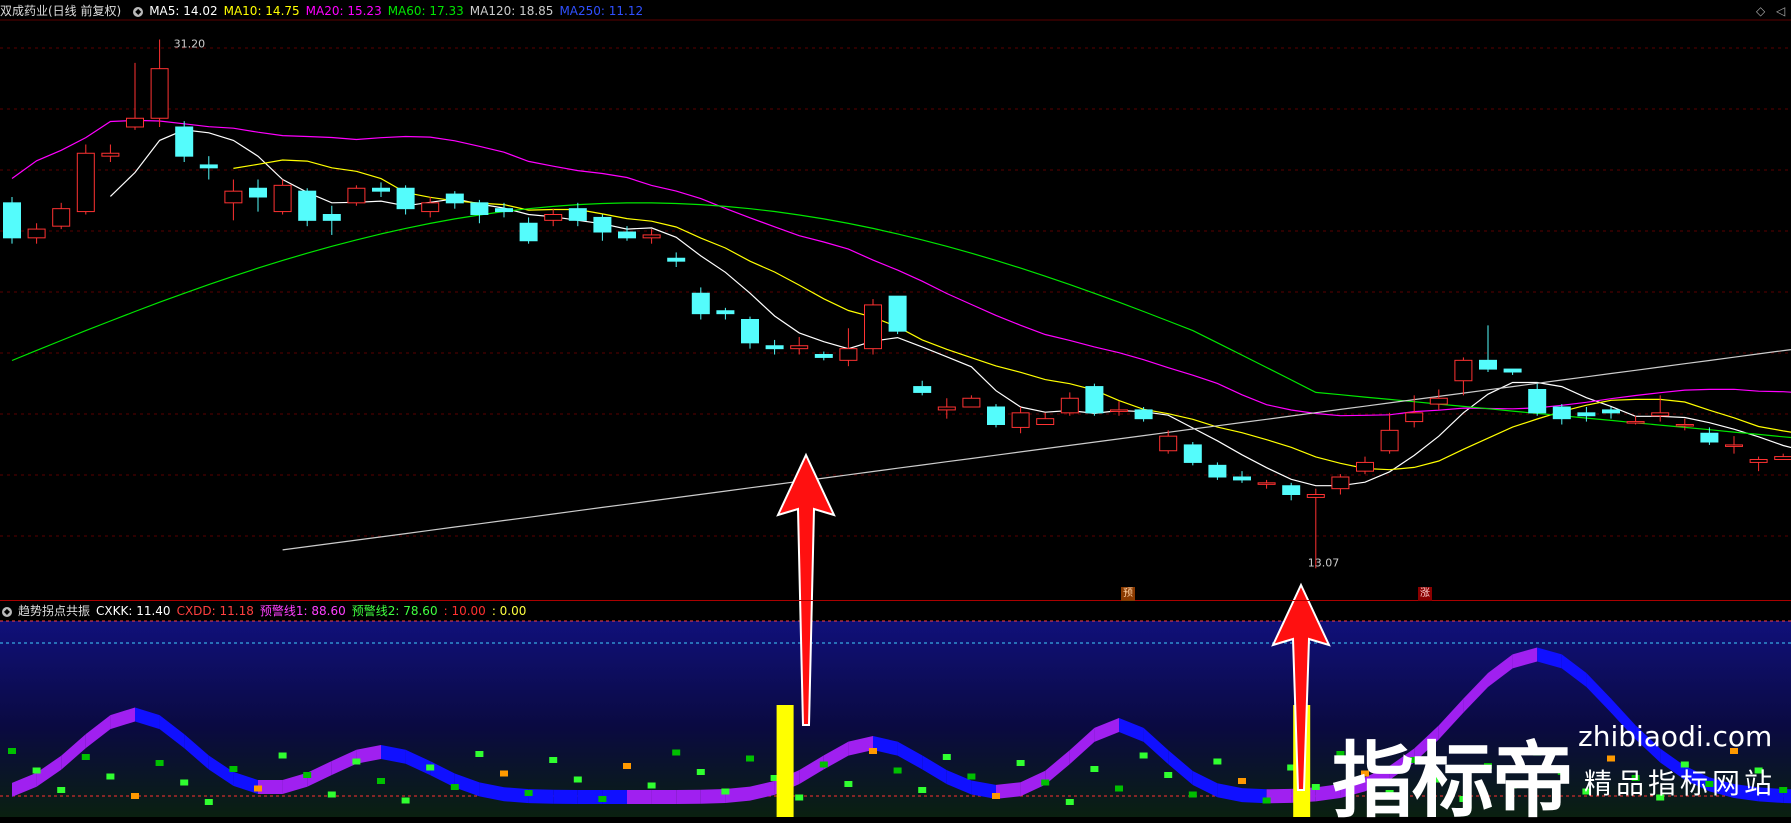 Image resolution: width=1791 pixels, height=823 pixels. I want to click on stock-title: 双成药业(日线 前复权), so click(60, 11).